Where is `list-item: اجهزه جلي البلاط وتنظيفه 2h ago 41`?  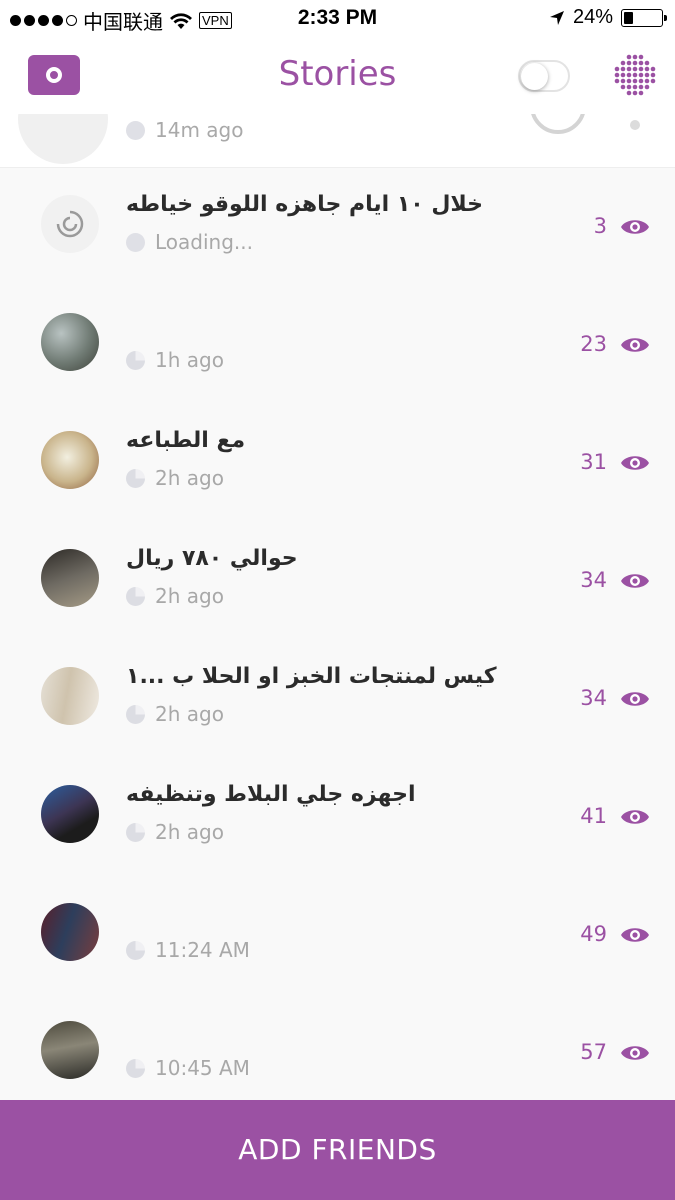 list-item: اجهزه جلي البلاط وتنظيفه 2h ago 41 is located at coordinates (337, 817).